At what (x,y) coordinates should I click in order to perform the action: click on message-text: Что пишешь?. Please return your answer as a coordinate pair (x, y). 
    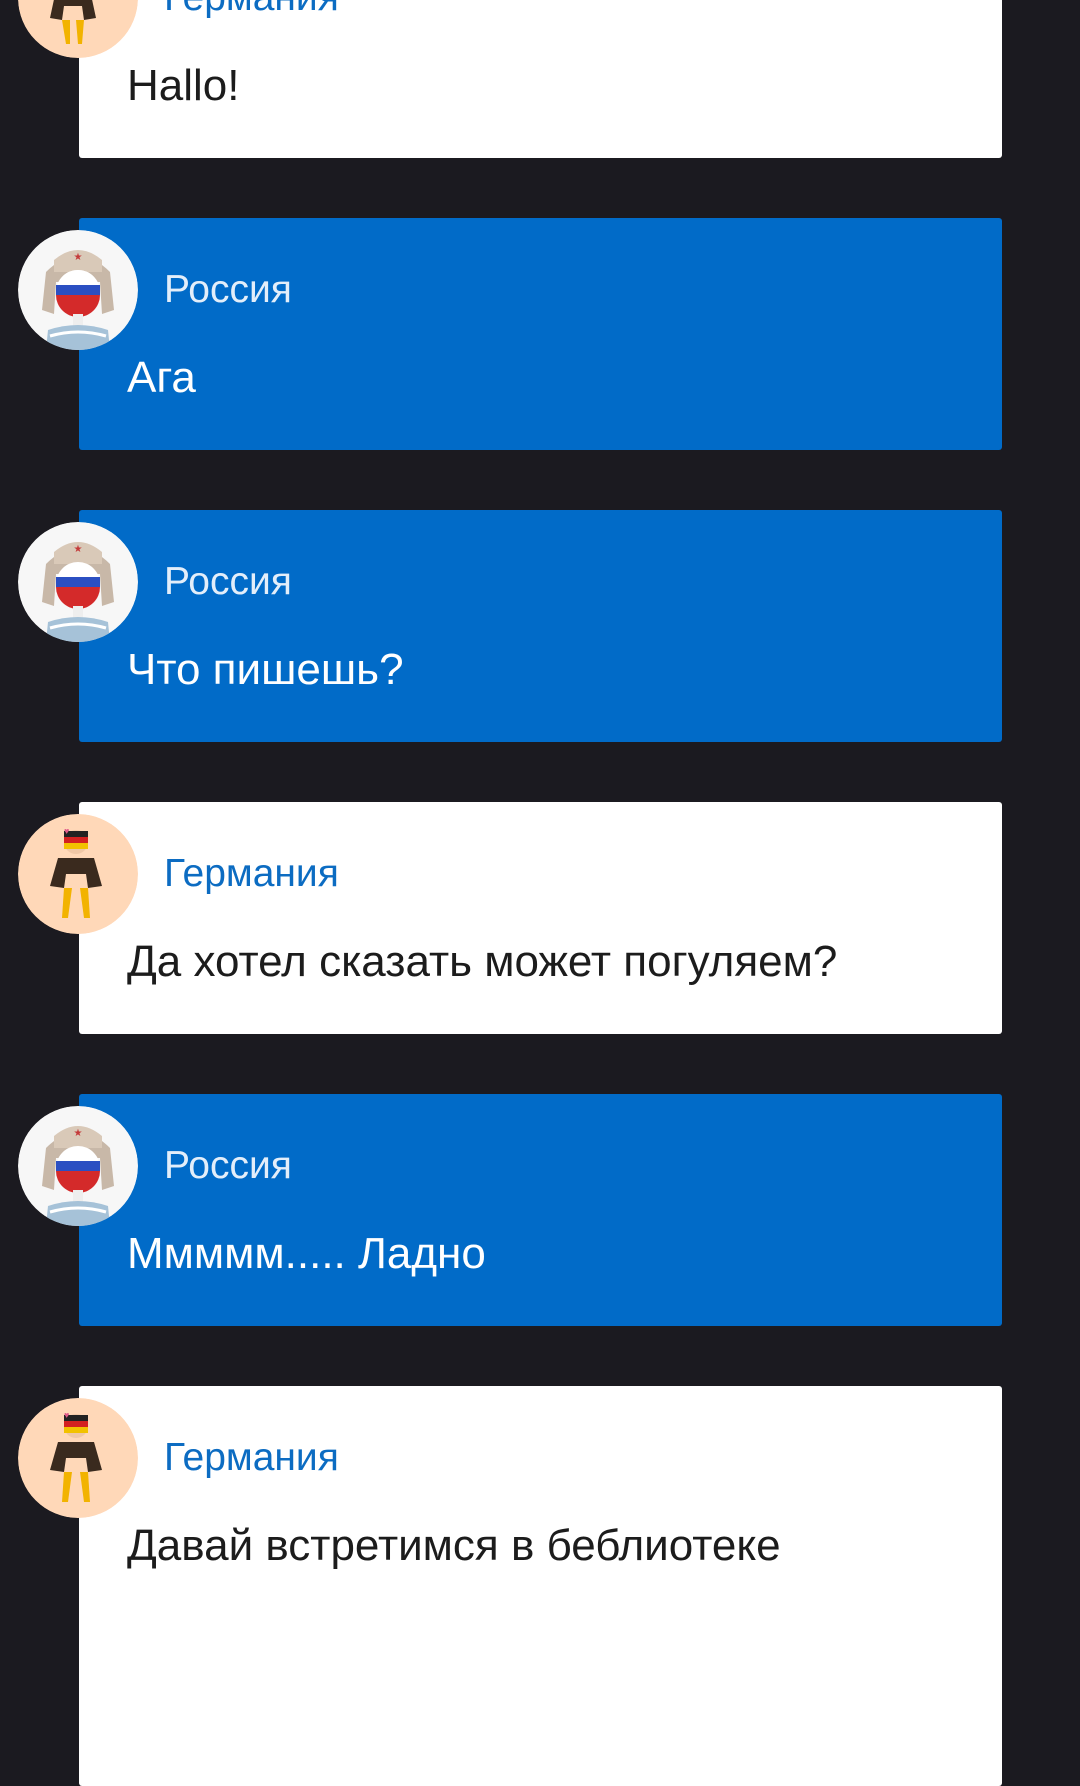
    Looking at the image, I should click on (265, 669).